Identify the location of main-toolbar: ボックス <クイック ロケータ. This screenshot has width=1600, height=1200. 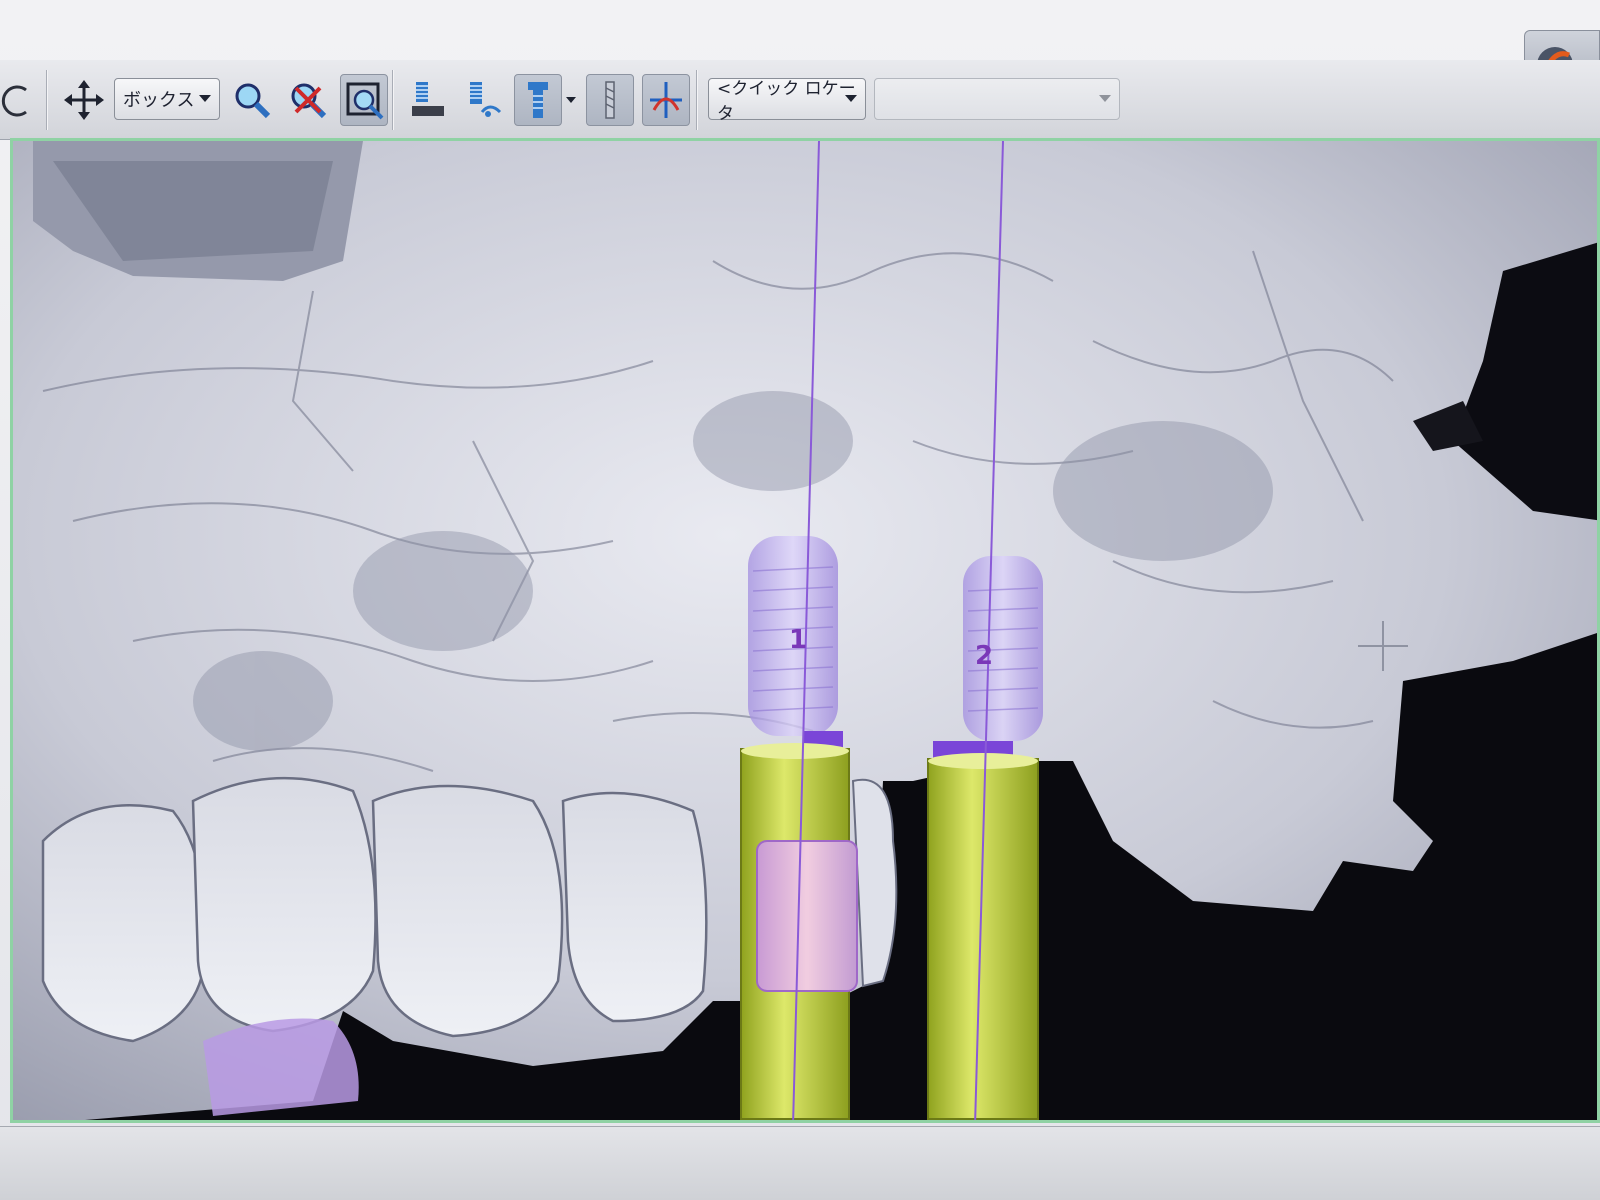
(800, 100).